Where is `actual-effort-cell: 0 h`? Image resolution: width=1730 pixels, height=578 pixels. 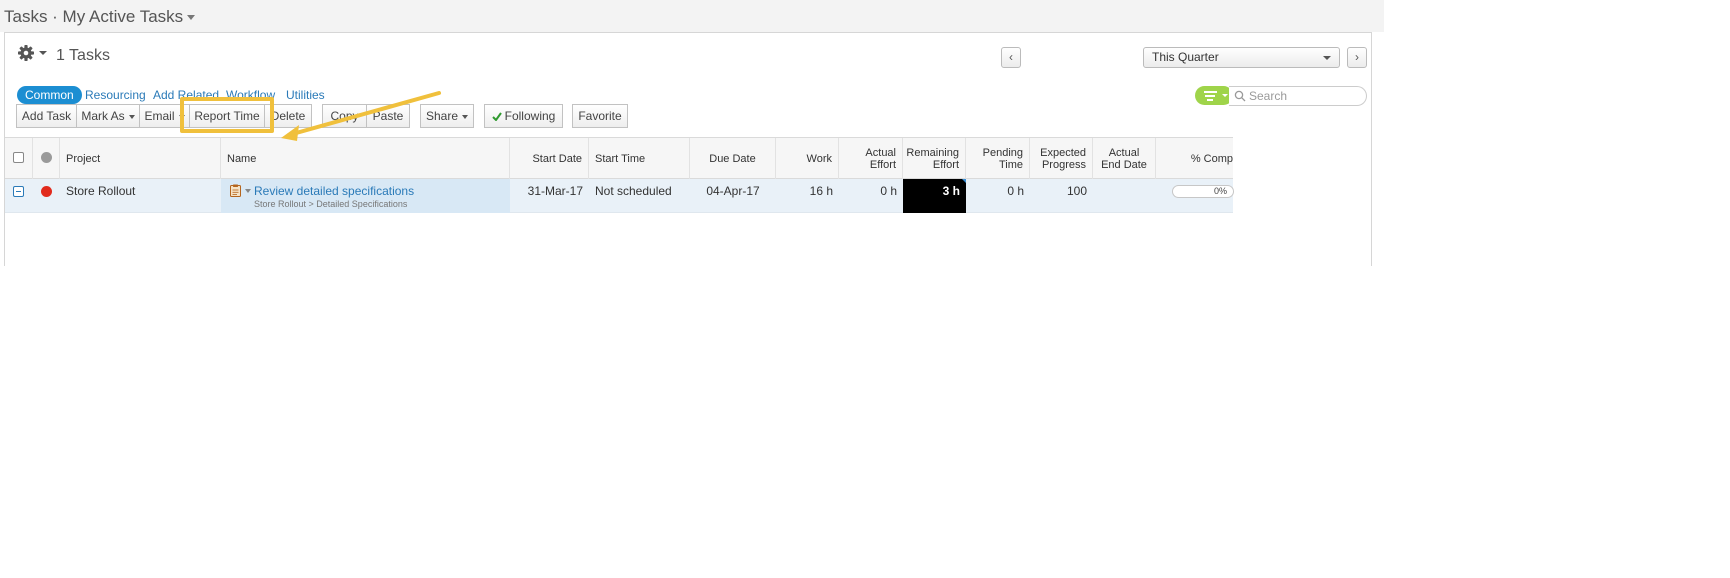
actual-effort-cell: 0 h is located at coordinates (888, 191).